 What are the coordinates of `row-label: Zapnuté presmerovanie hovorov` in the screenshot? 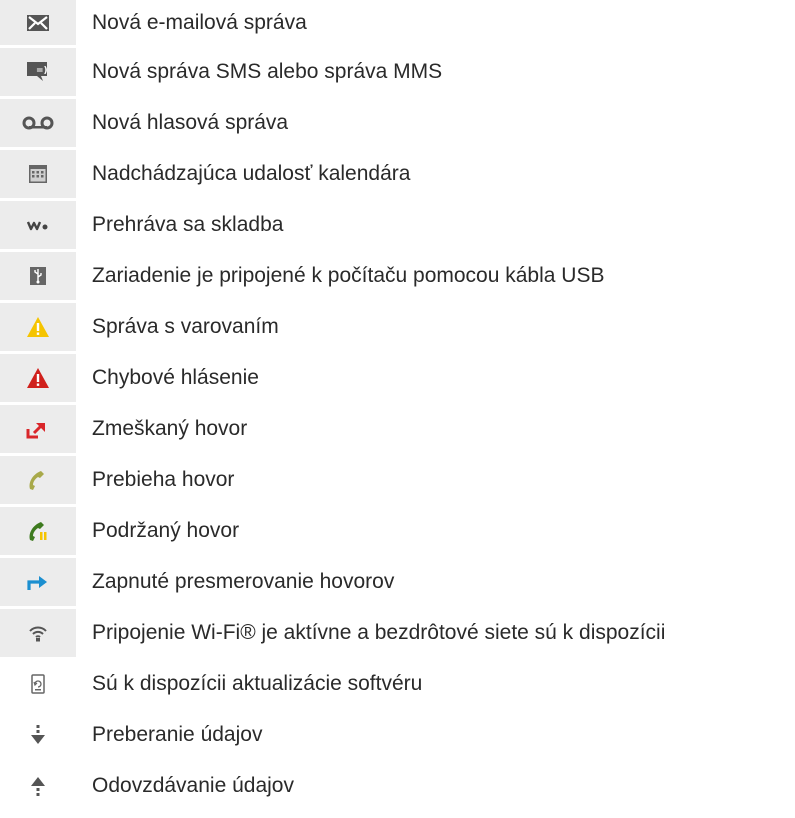 It's located at (243, 581).